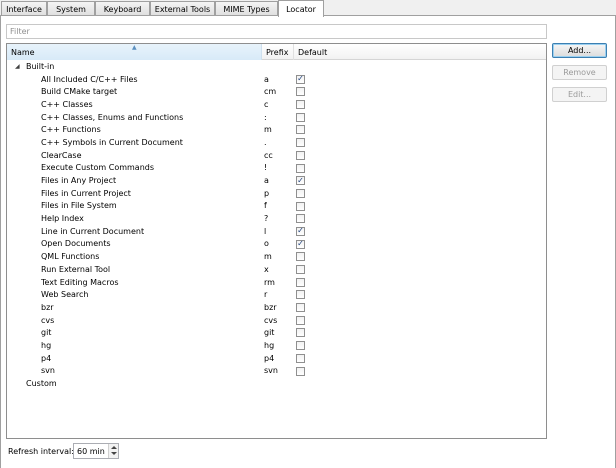 The image size is (616, 468). What do you see at coordinates (269, 345) in the screenshot?
I see `filter-prefix: hg` at bounding box center [269, 345].